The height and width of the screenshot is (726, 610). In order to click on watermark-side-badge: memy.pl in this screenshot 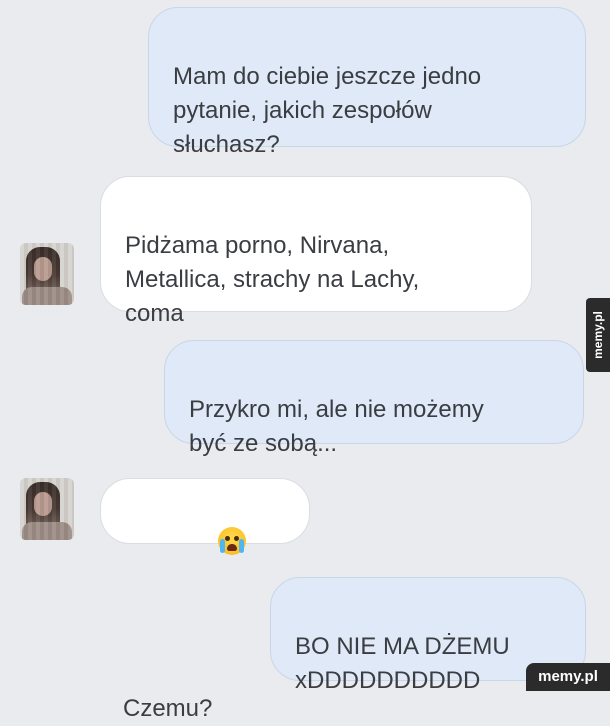, I will do `click(598, 335)`.